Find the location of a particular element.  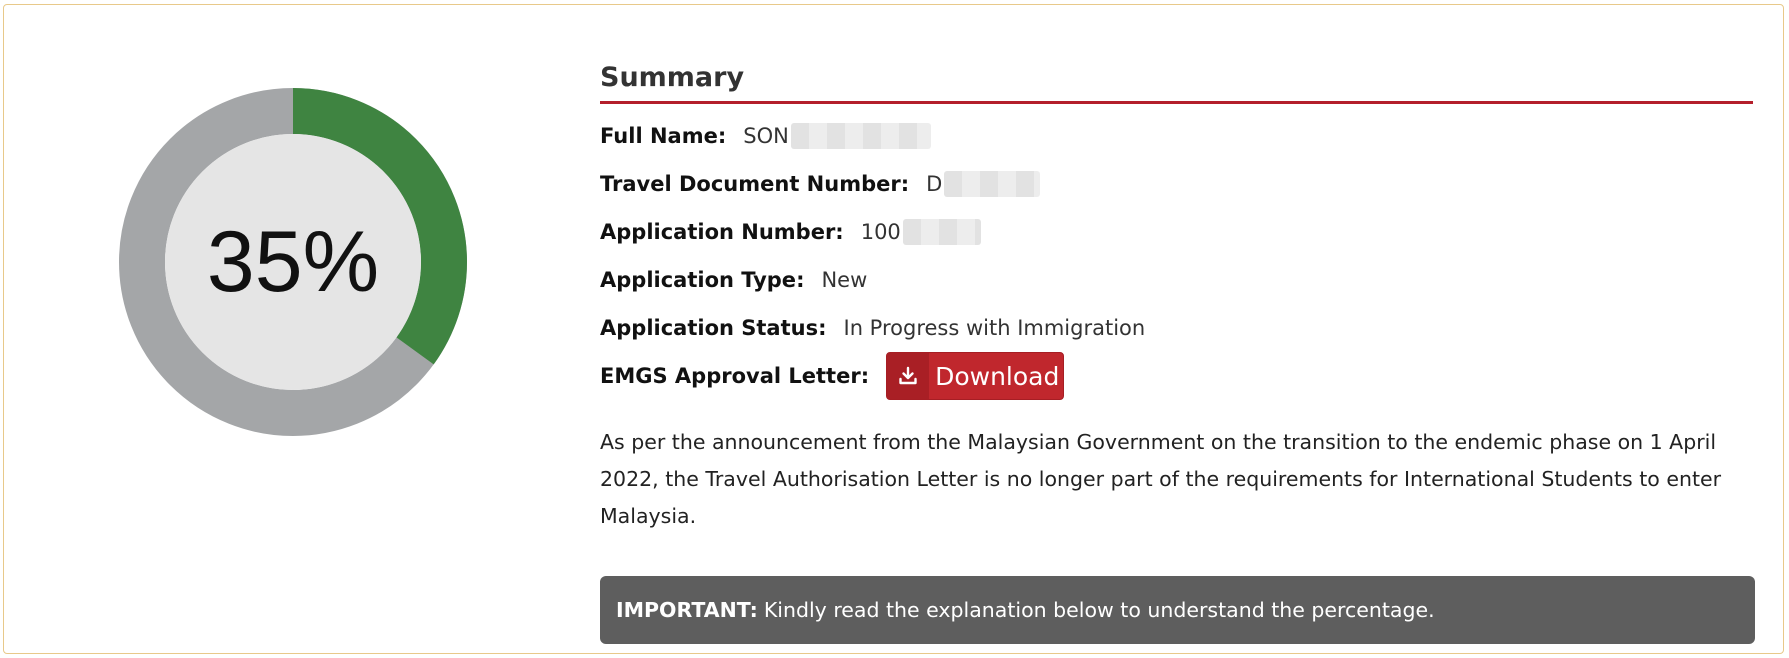

application-number-label: Application Number is located at coordinates (718, 232).